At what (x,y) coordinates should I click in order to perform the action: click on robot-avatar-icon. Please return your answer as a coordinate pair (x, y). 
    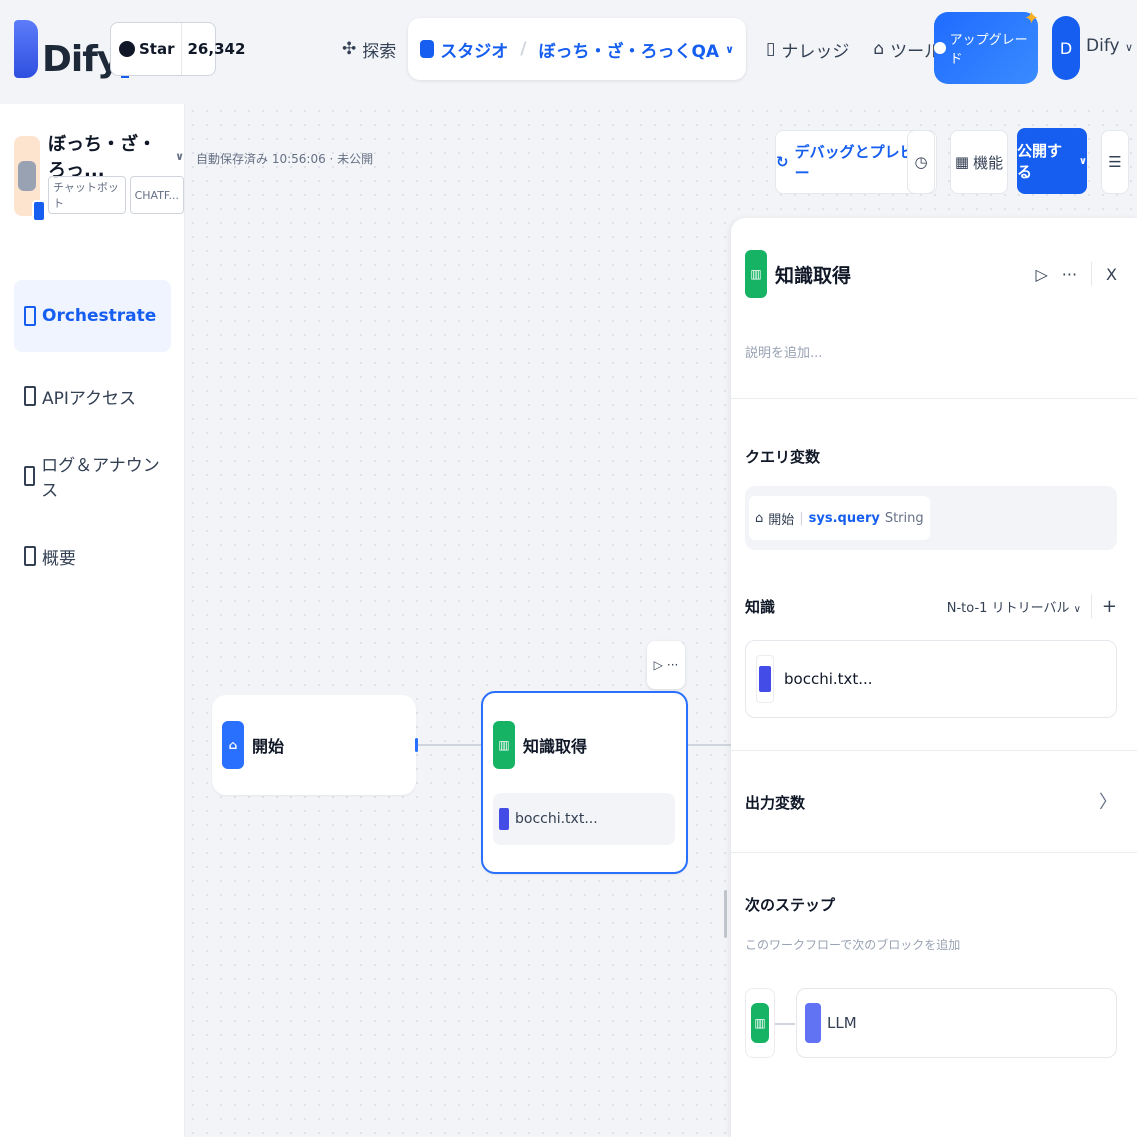
    Looking at the image, I should click on (27, 176).